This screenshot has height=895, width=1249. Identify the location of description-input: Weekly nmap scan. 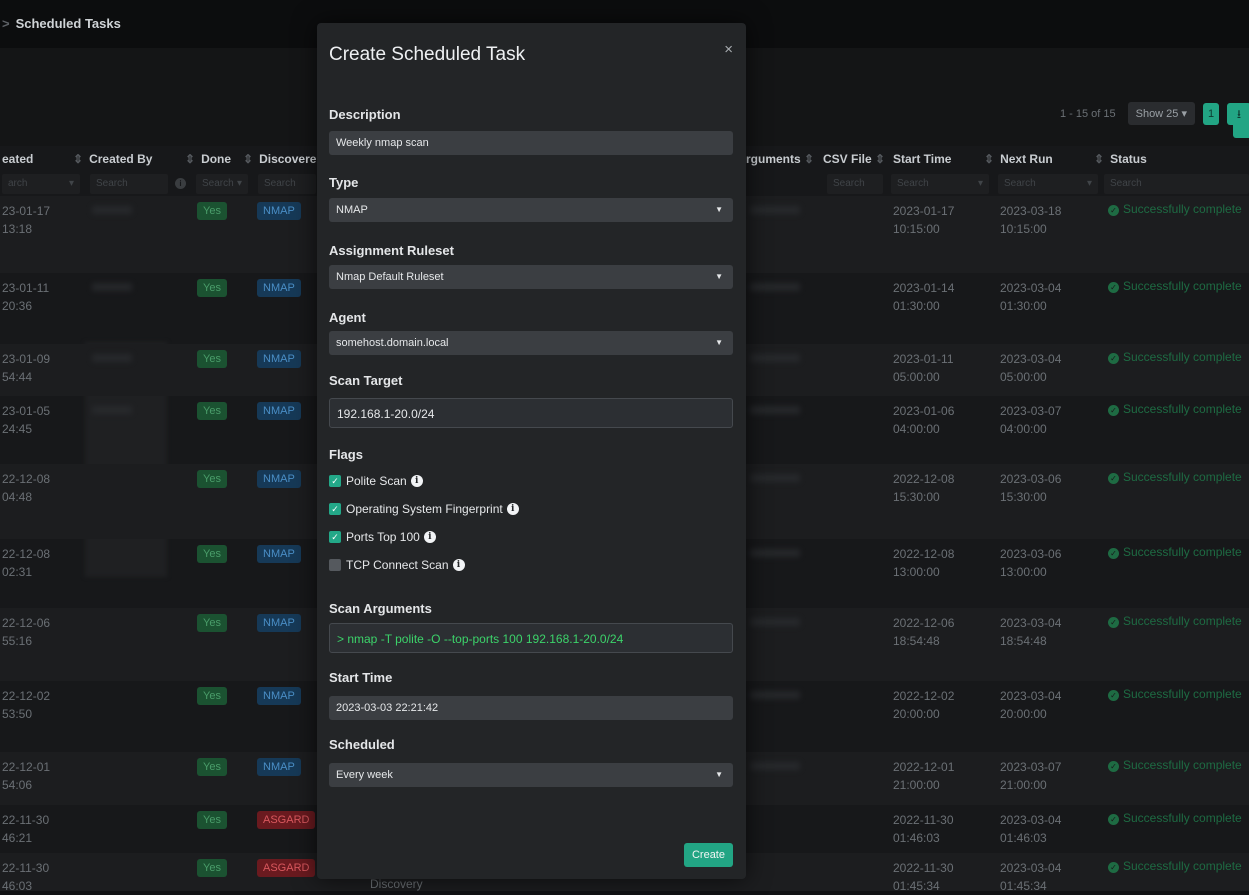
(531, 143).